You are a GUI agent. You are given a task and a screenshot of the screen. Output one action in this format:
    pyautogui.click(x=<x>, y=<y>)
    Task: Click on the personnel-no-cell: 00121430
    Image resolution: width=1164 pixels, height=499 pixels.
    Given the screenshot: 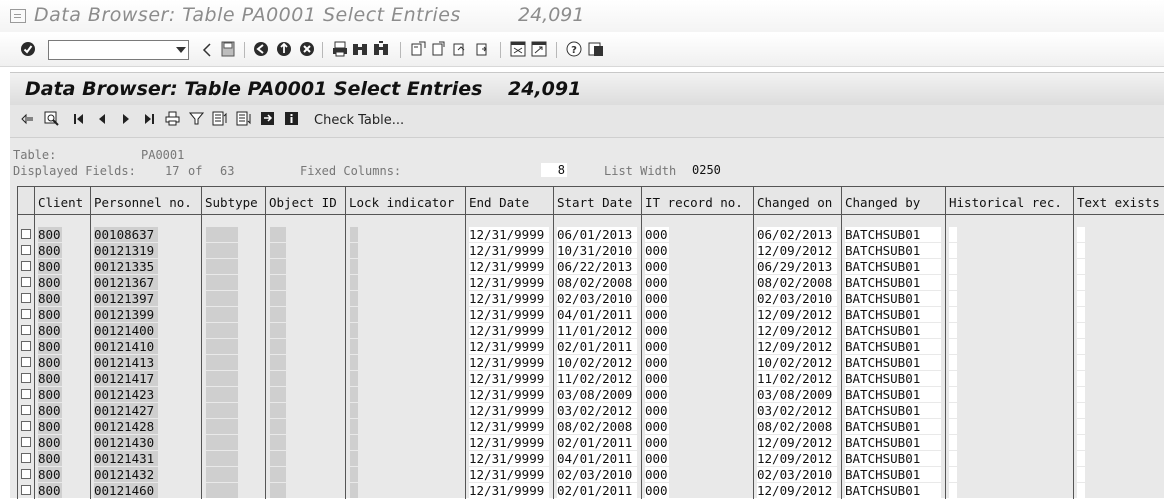 What is the action you would take?
    pyautogui.click(x=126, y=442)
    